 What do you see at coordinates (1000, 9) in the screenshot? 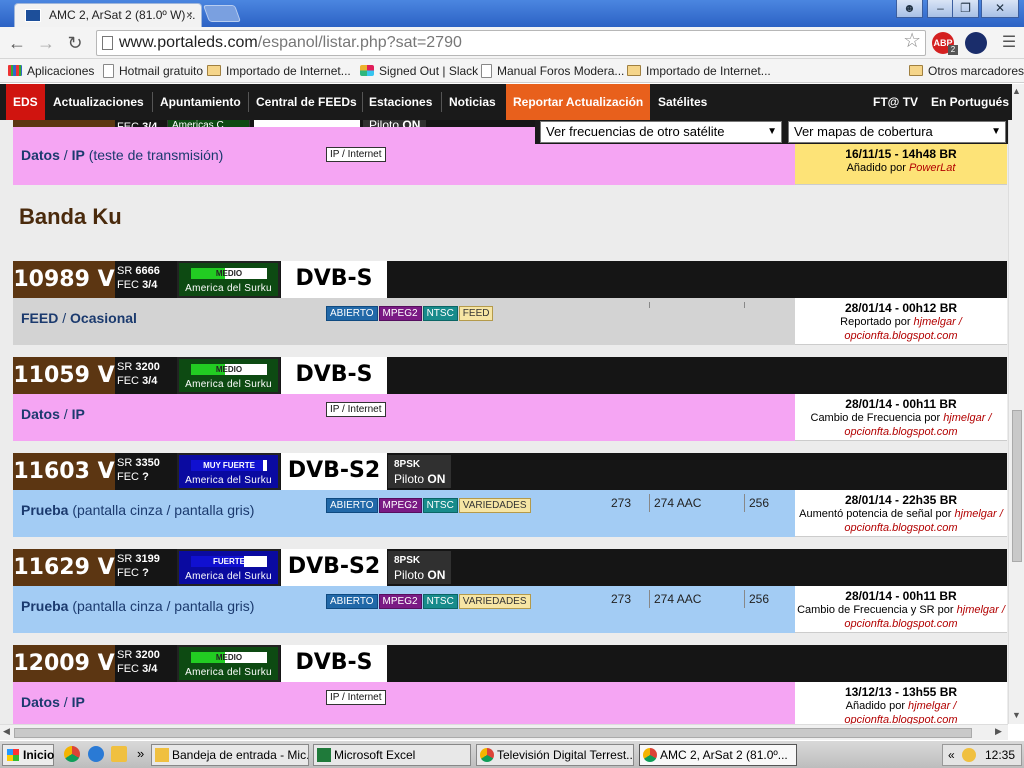
I see `close-window-button: ✕` at bounding box center [1000, 9].